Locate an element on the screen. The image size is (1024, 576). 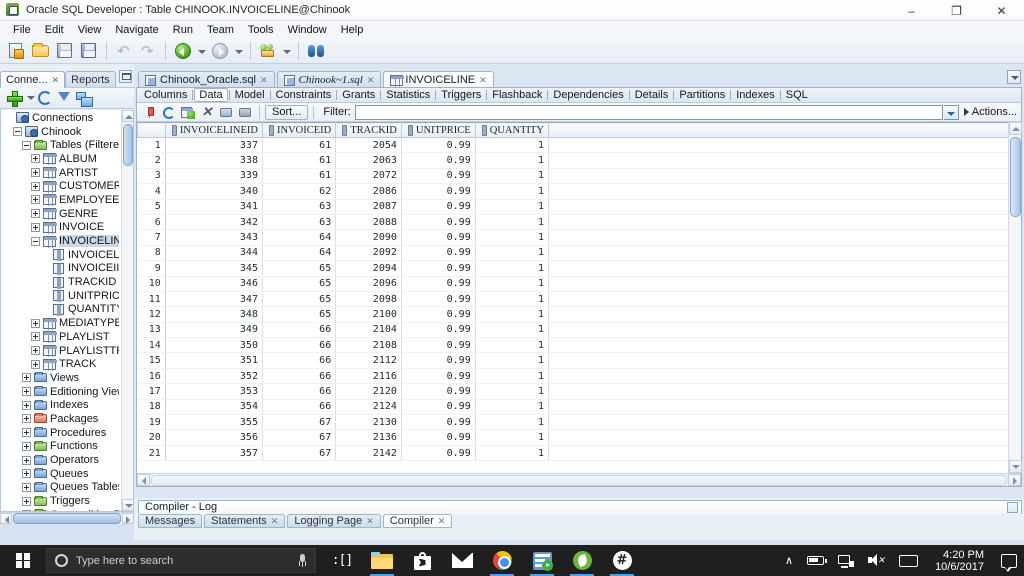
cell-invoicelineid: 341 is located at coordinates (214, 207).